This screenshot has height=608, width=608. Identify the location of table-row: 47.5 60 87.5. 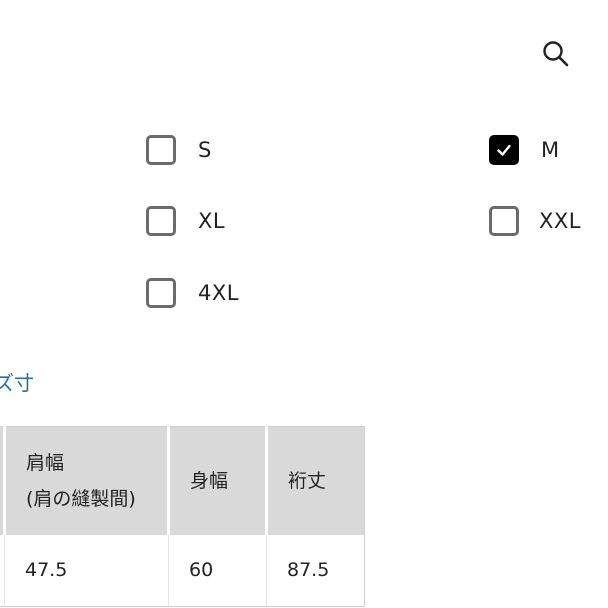
(182, 570).